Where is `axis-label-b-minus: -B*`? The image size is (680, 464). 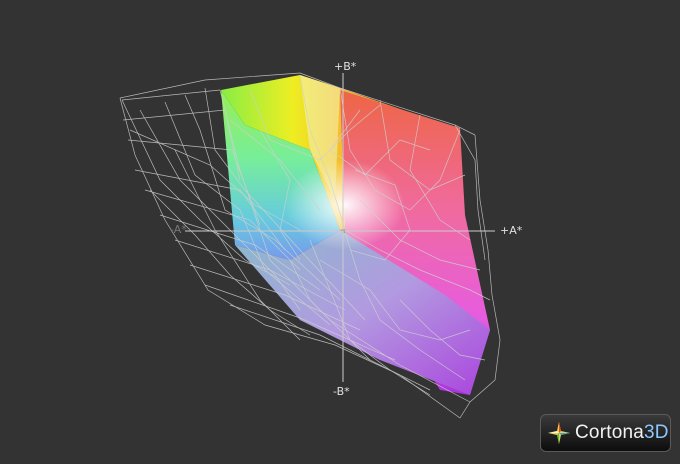 axis-label-b-minus: -B* is located at coordinates (341, 391).